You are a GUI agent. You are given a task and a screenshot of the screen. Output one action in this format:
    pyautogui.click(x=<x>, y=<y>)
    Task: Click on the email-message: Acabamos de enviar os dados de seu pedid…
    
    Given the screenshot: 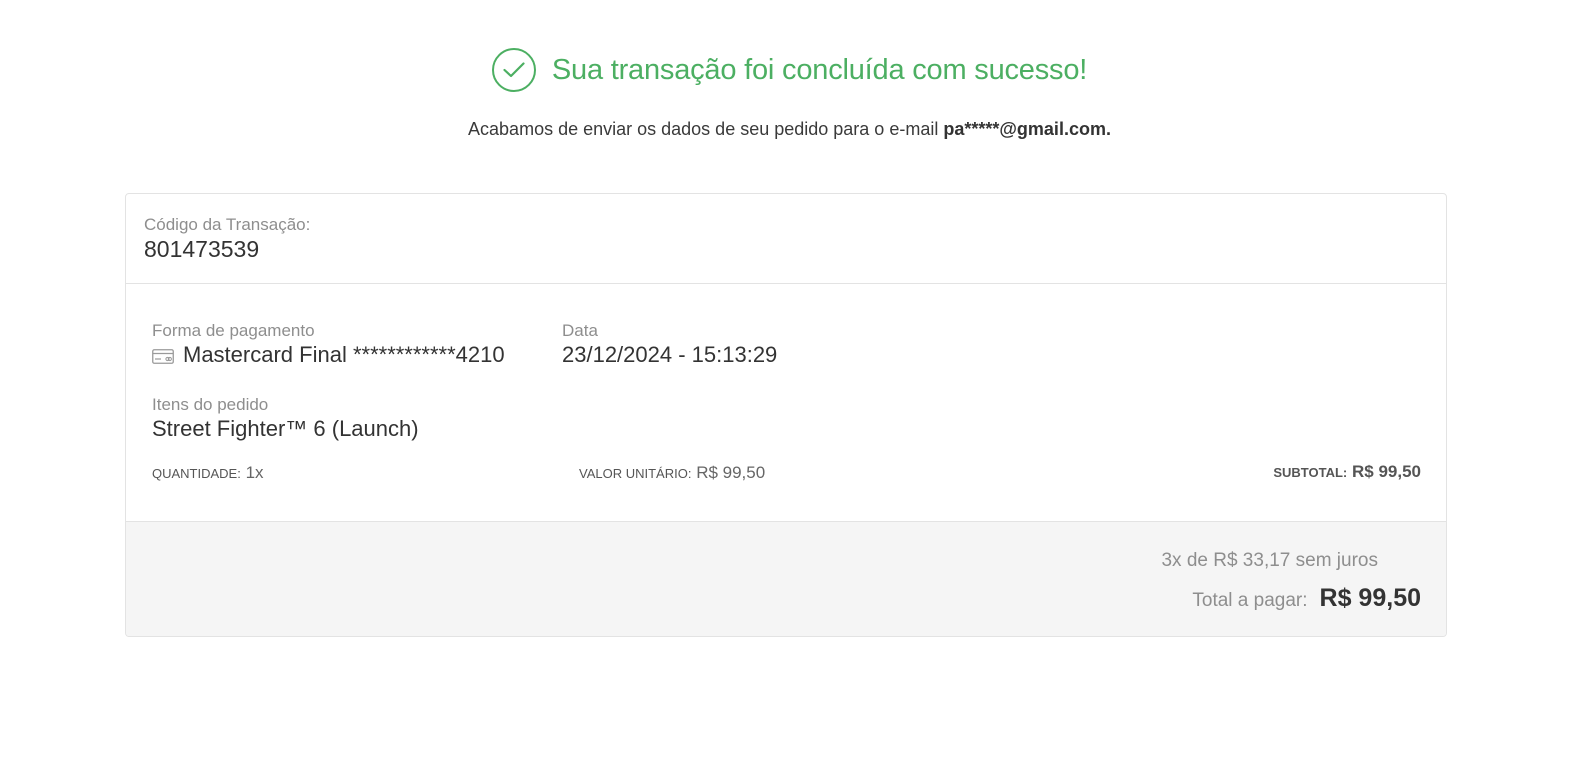 What is the action you would take?
    pyautogui.click(x=703, y=129)
    